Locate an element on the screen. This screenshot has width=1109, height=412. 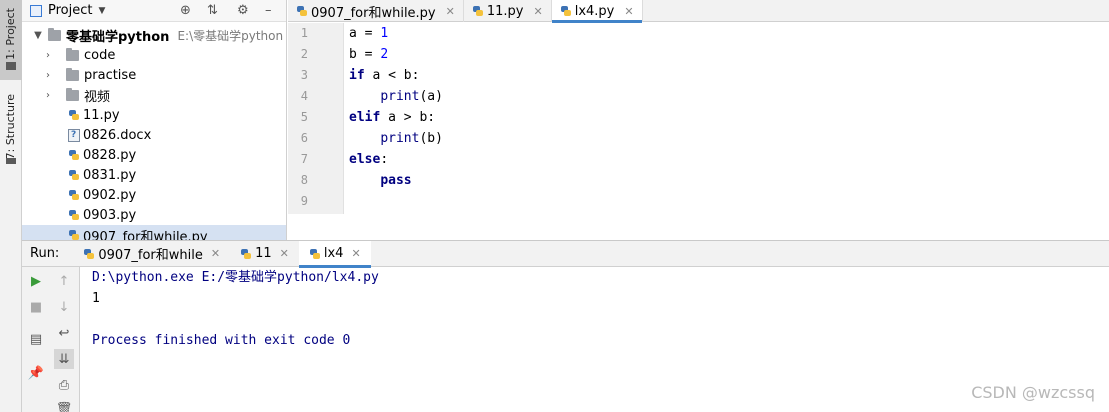
tree-file-row: 0902.py is located at coordinates (154, 195).